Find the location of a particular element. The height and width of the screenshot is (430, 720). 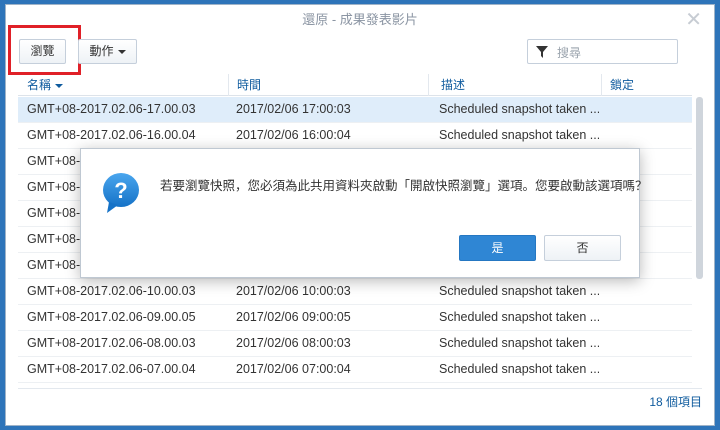

row-time-cell: 2017/02/06 08:00:03 is located at coordinates (293, 343).